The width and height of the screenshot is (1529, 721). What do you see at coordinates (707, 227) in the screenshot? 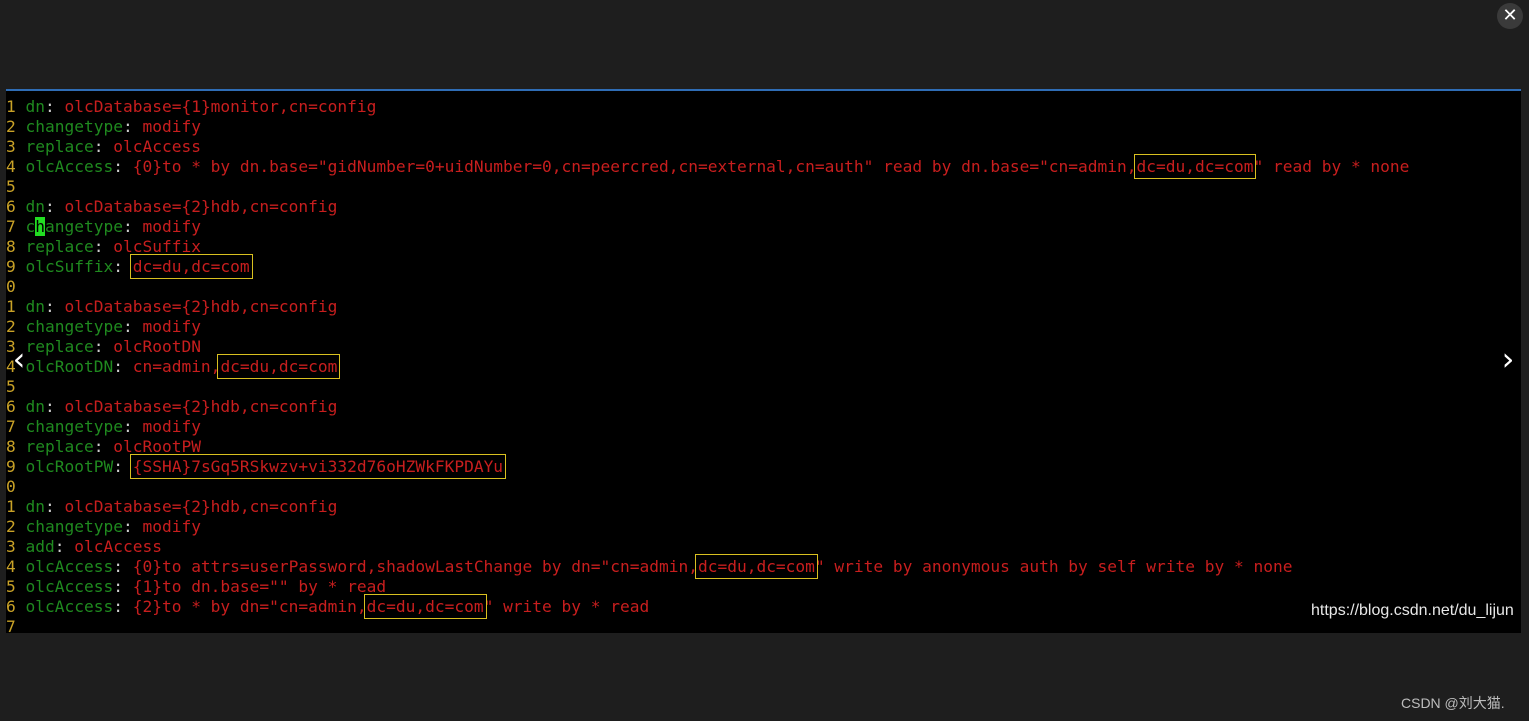
I see `code-line: 7 changetype: modify` at bounding box center [707, 227].